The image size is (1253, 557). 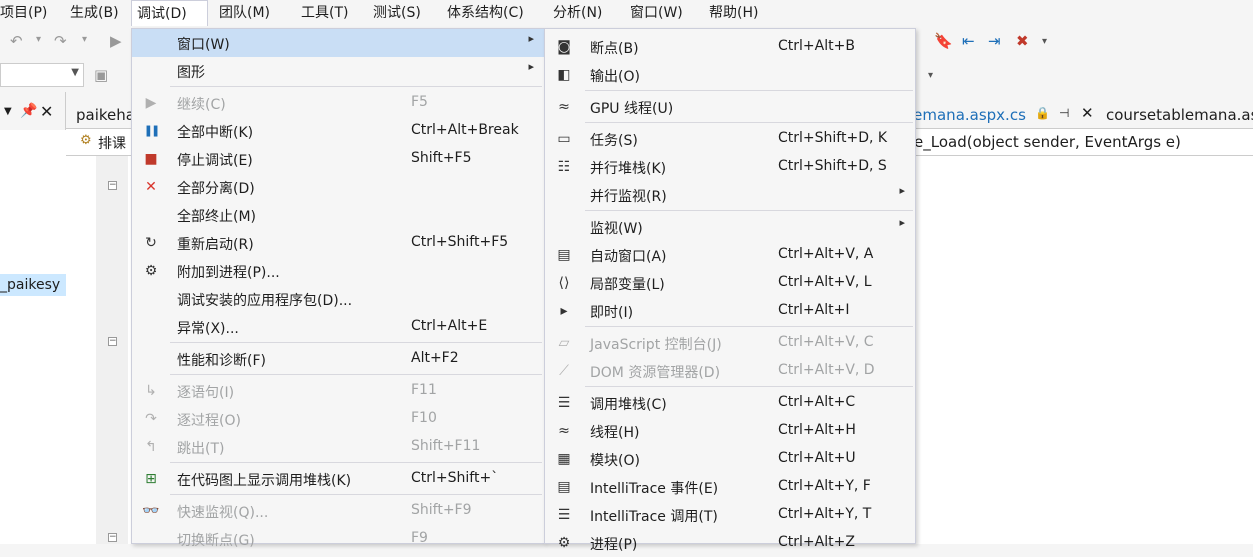 What do you see at coordinates (38, 39) in the screenshot?
I see `undo-dropdown-icon: ▾` at bounding box center [38, 39].